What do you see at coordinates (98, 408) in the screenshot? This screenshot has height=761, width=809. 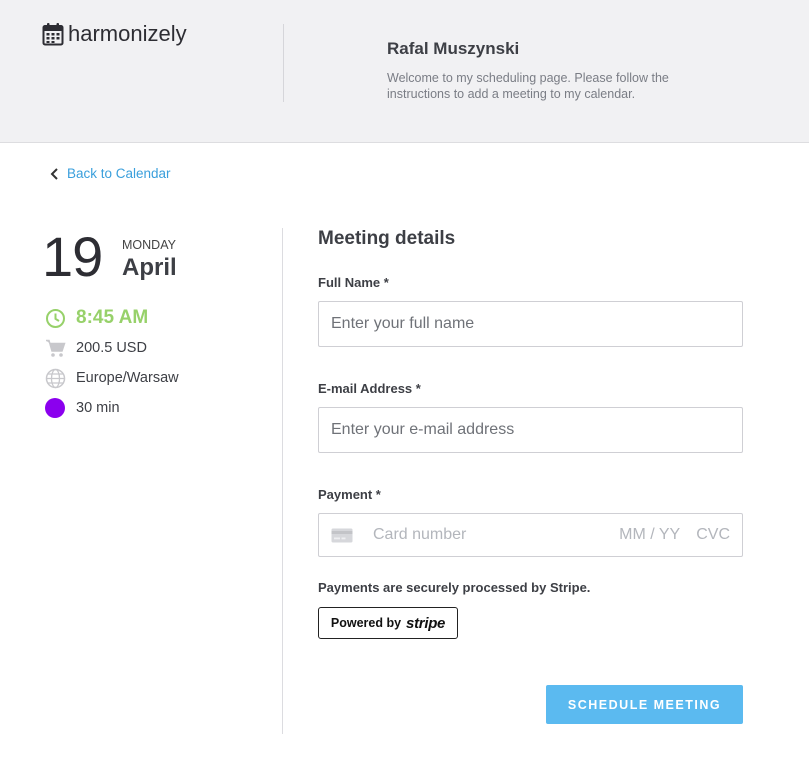 I see `event-duration: 30 min` at bounding box center [98, 408].